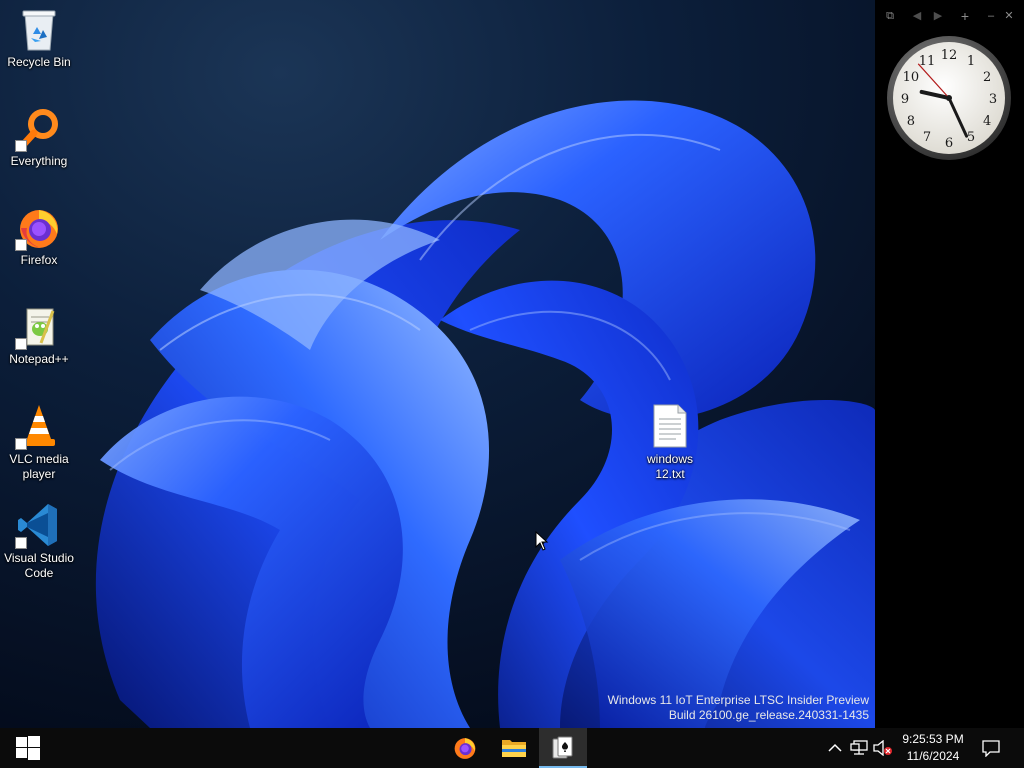  I want to click on desktop-file-windows12: windows 12.txt, so click(670, 442).